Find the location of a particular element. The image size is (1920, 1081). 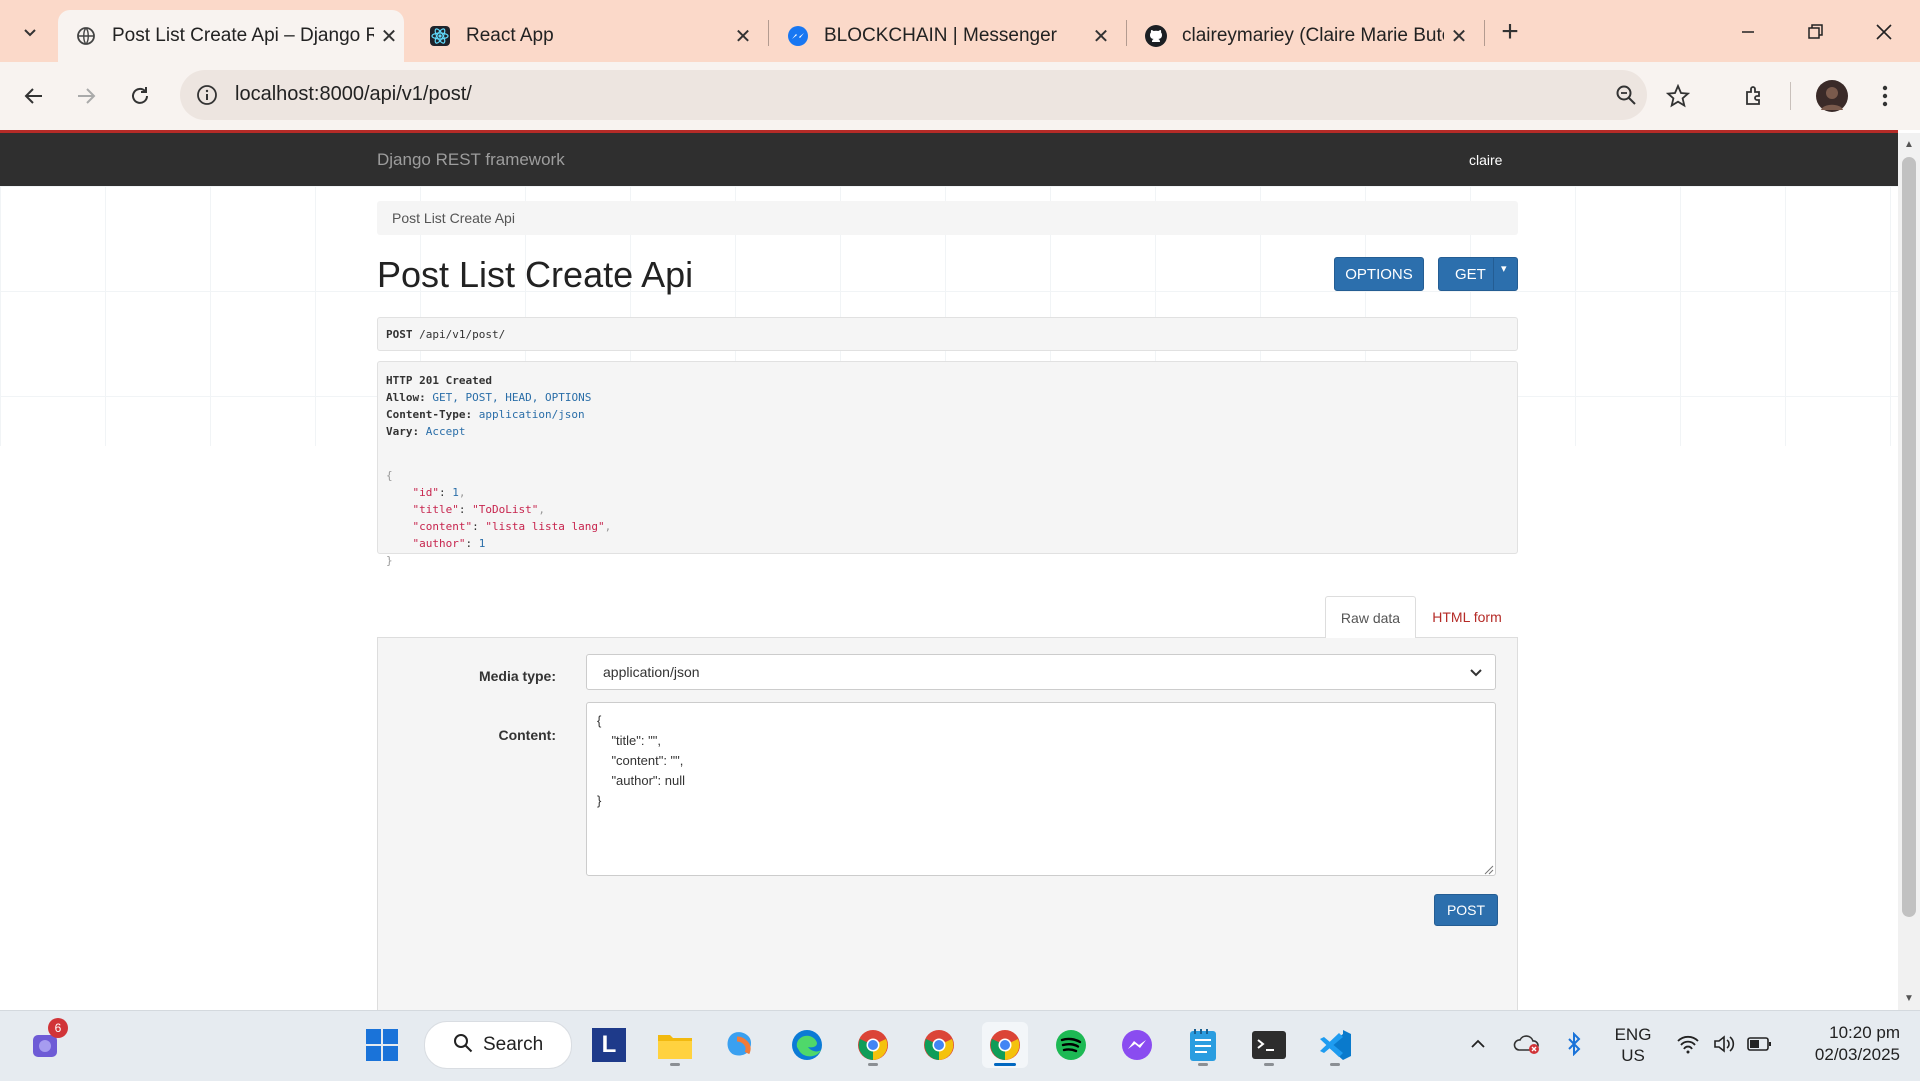

breadcrumb-item: Post List Create Api is located at coordinates (453, 218).